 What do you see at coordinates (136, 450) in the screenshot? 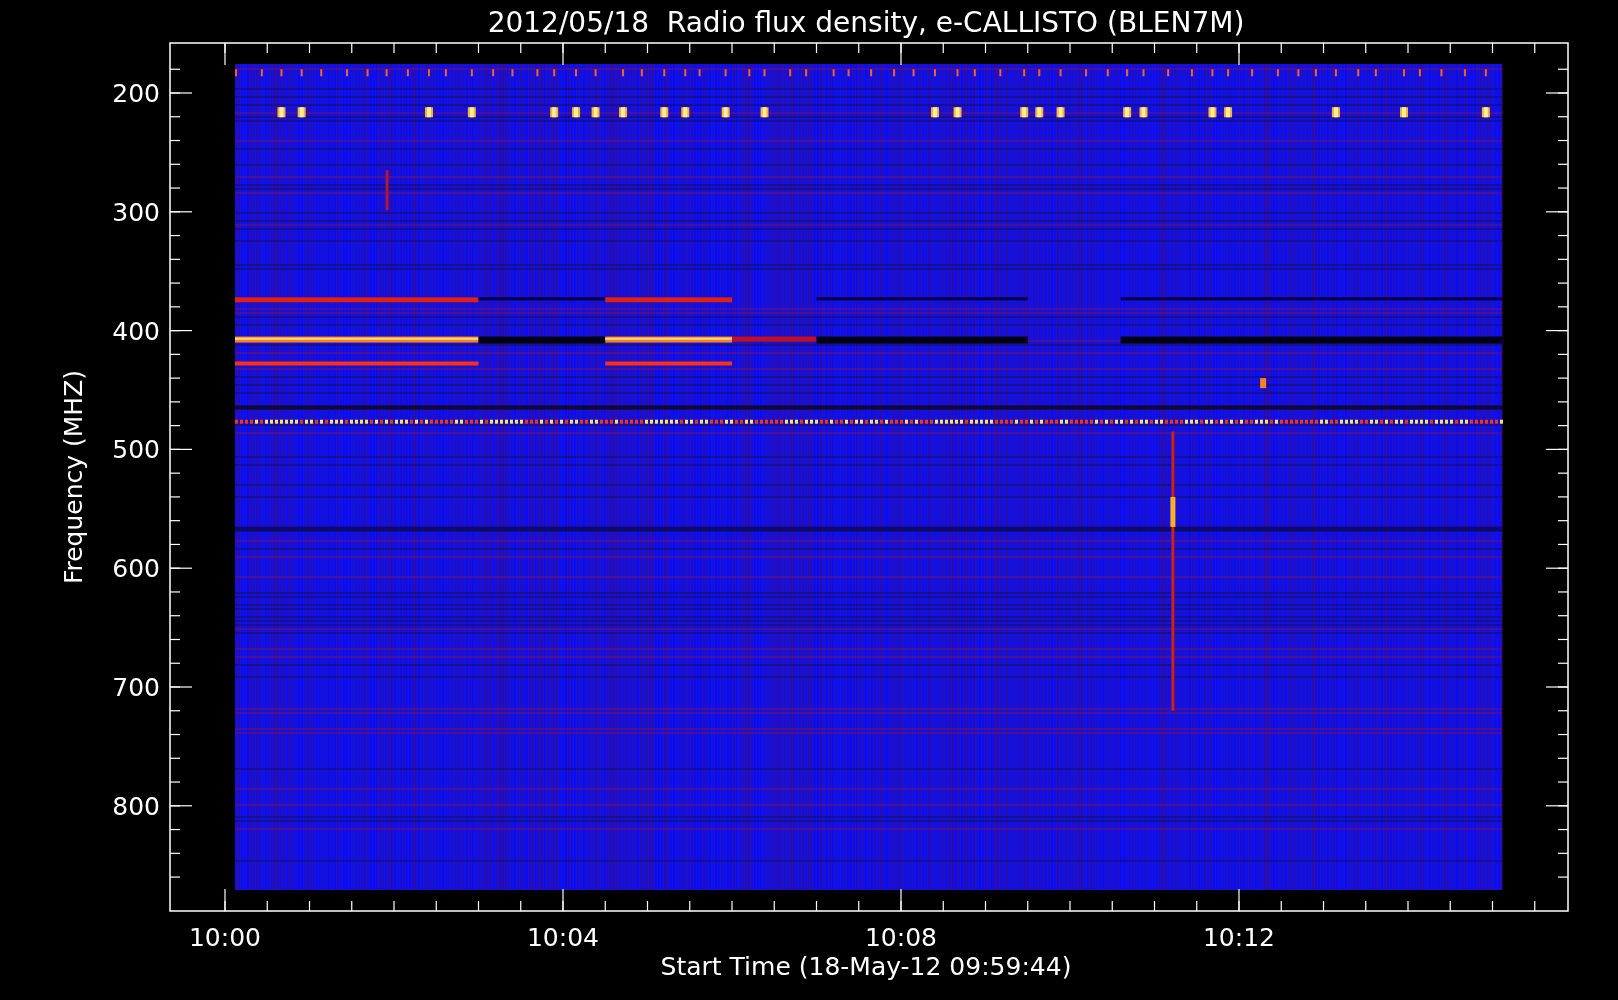
I see `y-tick-label: 500` at bounding box center [136, 450].